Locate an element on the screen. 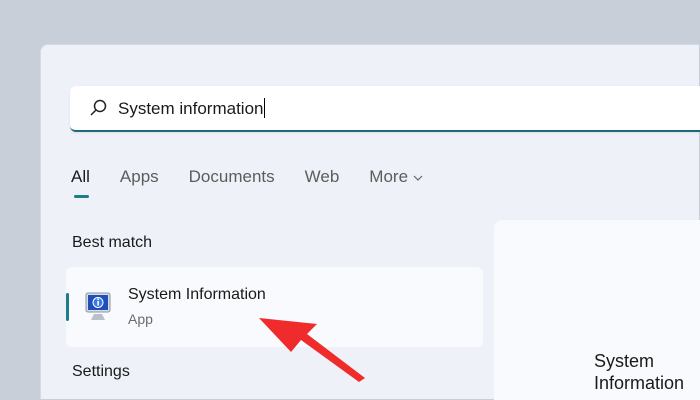 Image resolution: width=700 pixels, height=400 pixels. chevron-down-icon is located at coordinates (418, 178).